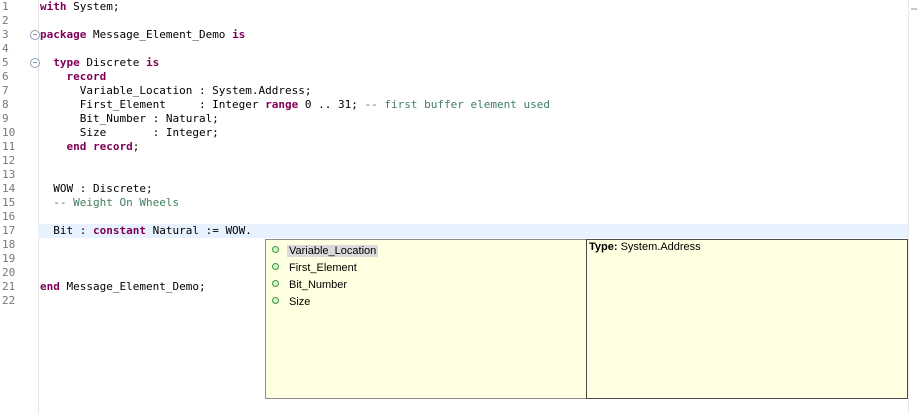  What do you see at coordinates (282, 104) in the screenshot?
I see `keyword-token: range` at bounding box center [282, 104].